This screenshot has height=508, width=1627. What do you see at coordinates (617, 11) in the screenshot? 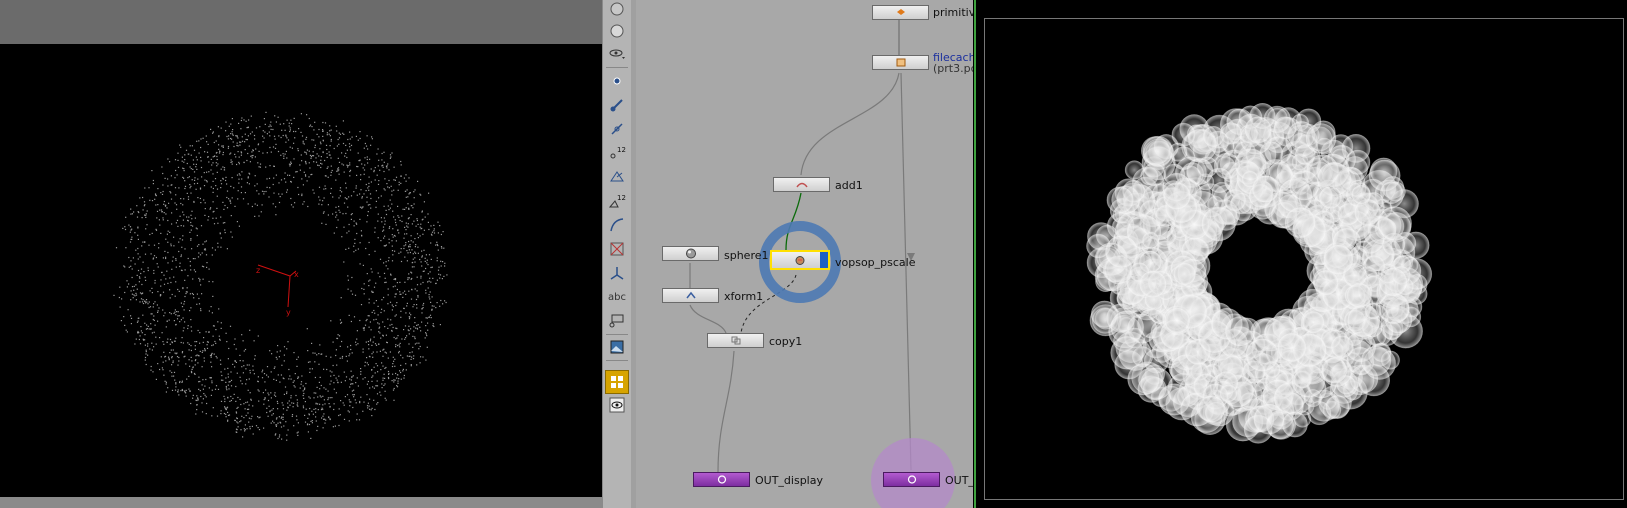
I see `circle-select-icon` at bounding box center [617, 11].